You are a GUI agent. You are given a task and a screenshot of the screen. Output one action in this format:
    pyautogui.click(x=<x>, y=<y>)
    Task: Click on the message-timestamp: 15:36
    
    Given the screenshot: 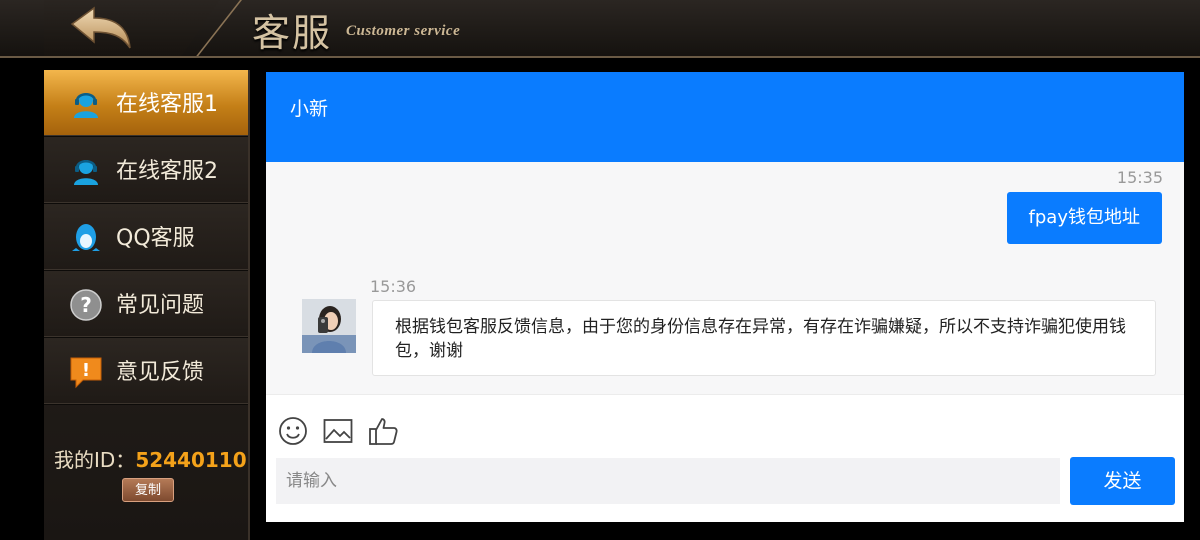 What is the action you would take?
    pyautogui.click(x=393, y=286)
    